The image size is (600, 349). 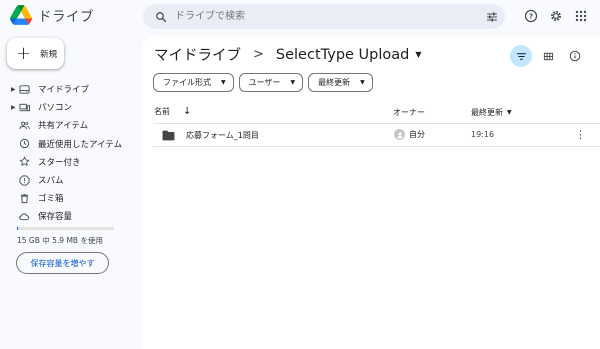 I want to click on more-actions-icon: ⋮, so click(x=580, y=134).